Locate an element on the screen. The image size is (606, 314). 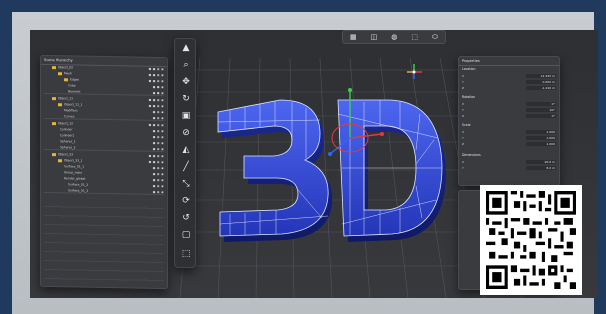
split-view-icon: ◫ is located at coordinates (374, 37).